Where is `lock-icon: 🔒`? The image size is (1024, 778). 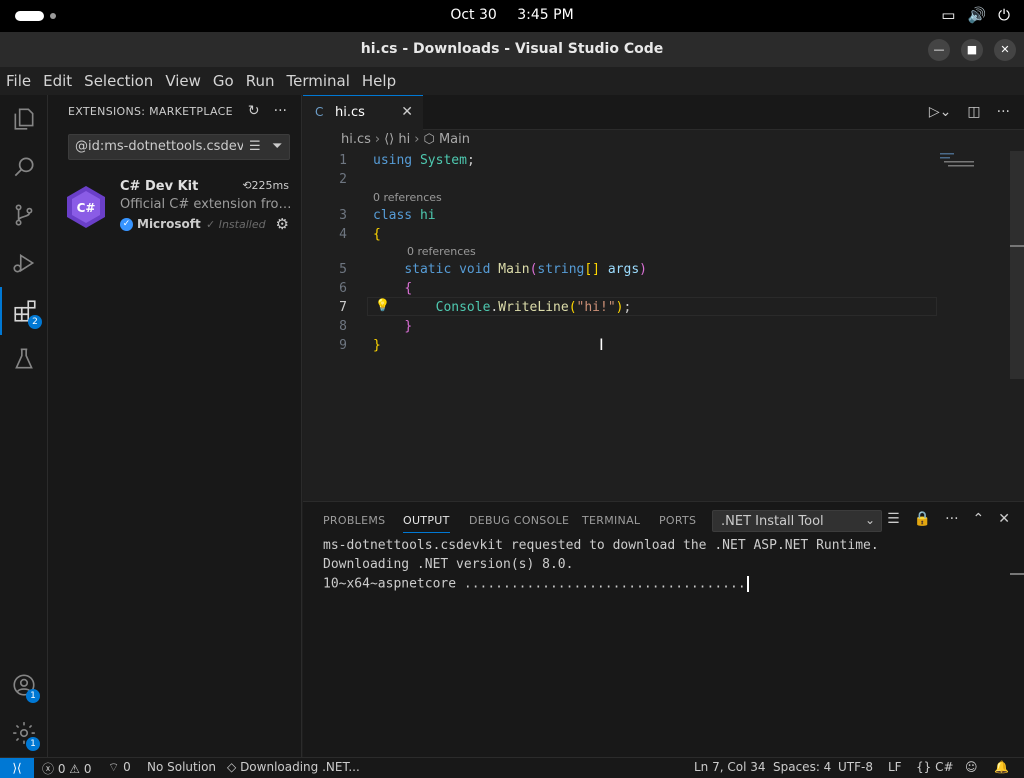 lock-icon: 🔒 is located at coordinates (922, 519).